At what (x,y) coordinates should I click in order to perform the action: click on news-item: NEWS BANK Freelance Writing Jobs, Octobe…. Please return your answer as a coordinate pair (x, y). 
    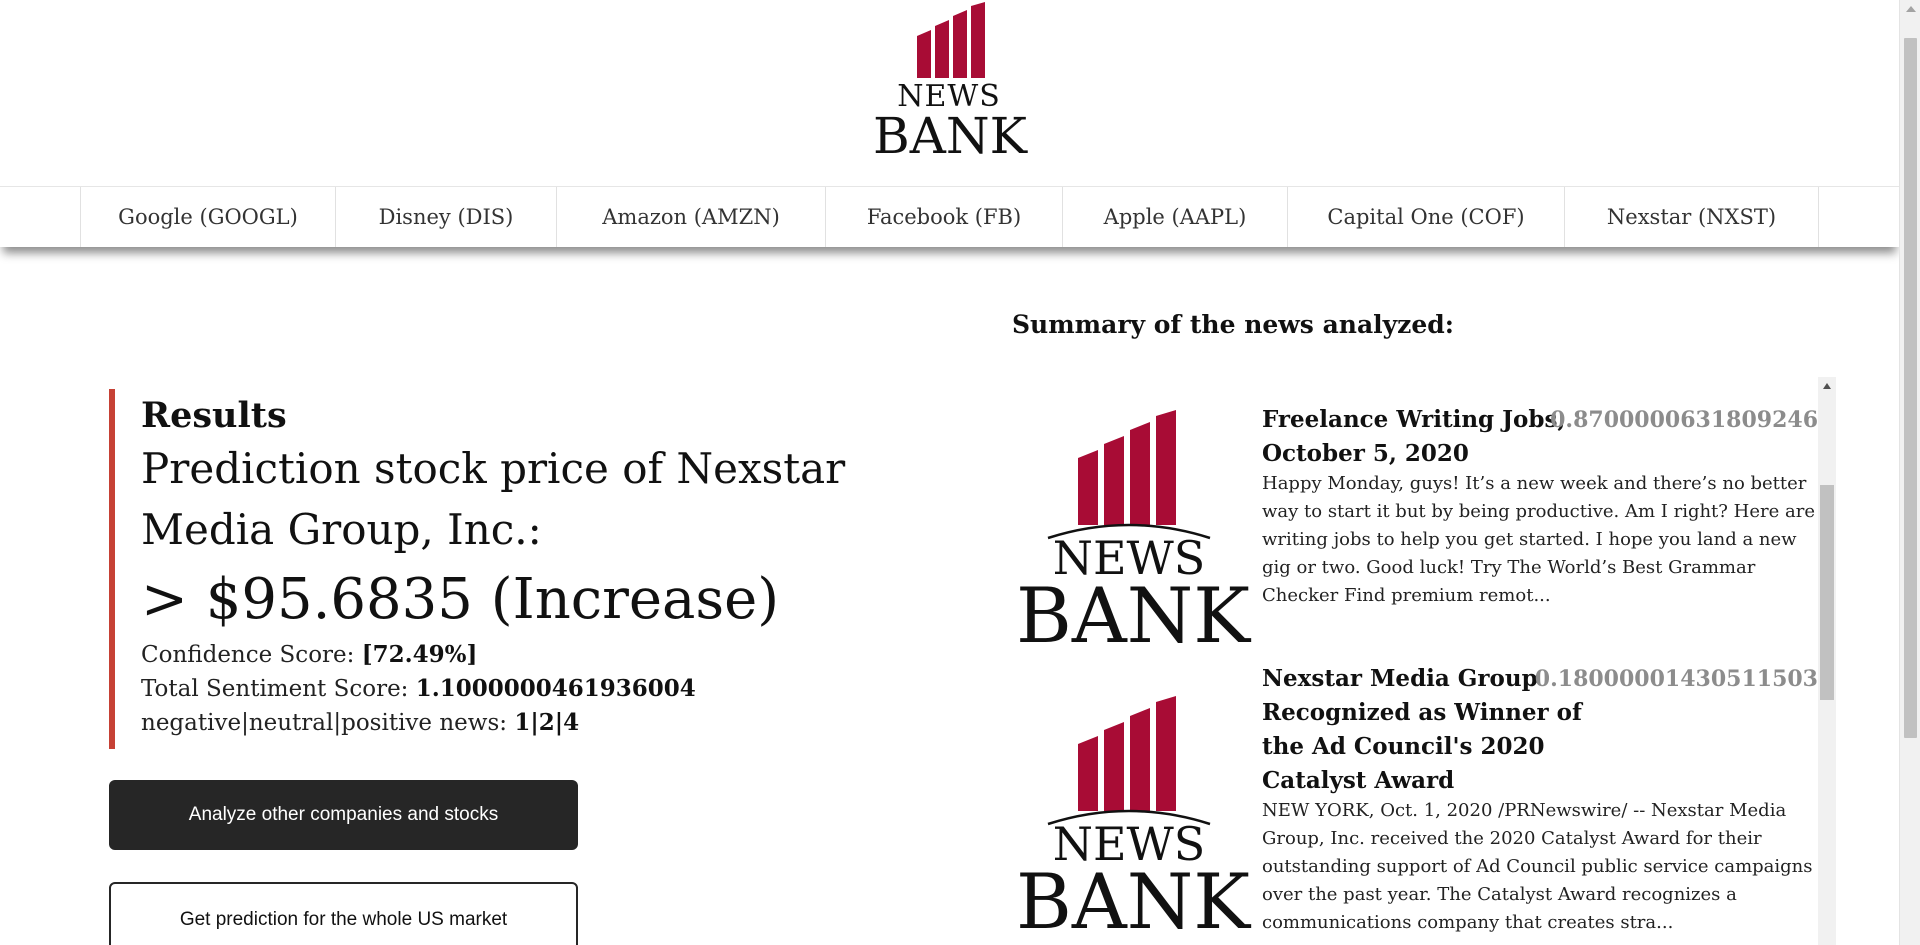
    Looking at the image, I should click on (1415, 519).